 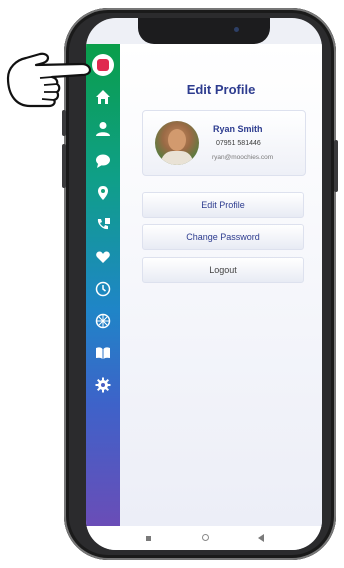 What do you see at coordinates (103, 257) in the screenshot?
I see `heart-icon` at bounding box center [103, 257].